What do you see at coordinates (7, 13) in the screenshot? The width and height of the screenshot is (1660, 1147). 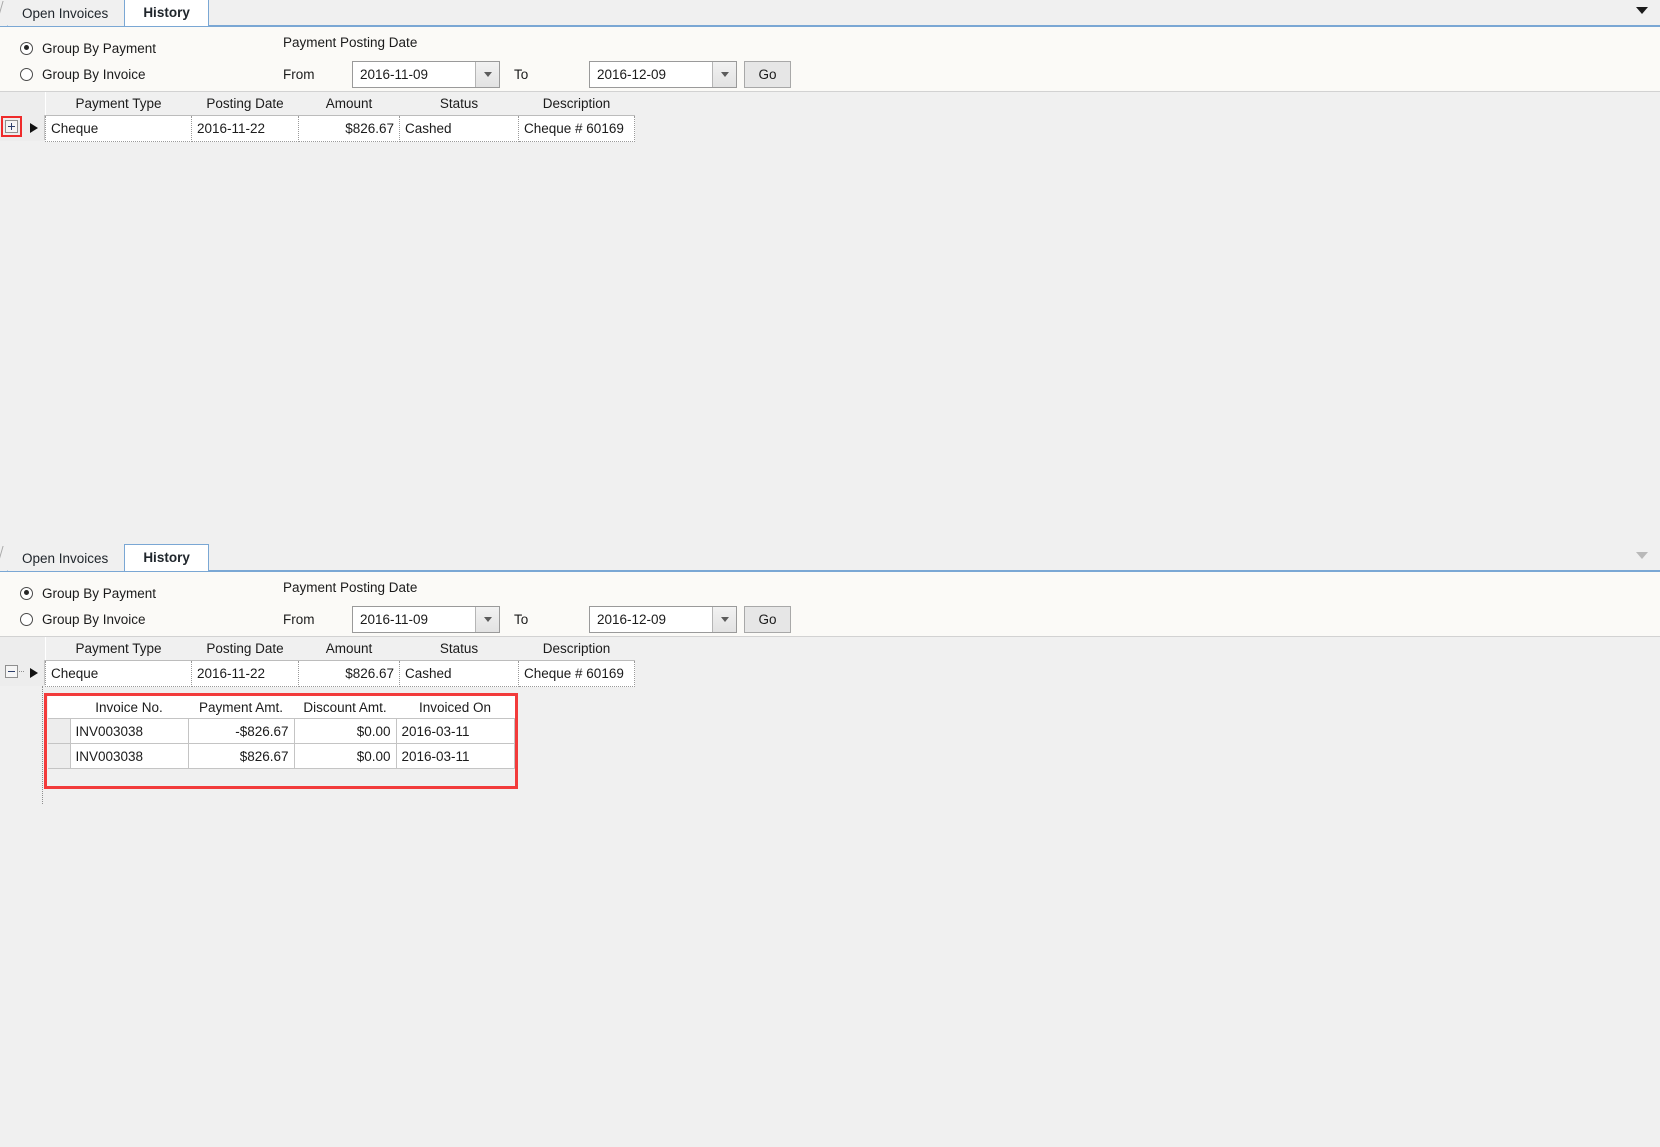 I see `tab-edge-left-icon` at bounding box center [7, 13].